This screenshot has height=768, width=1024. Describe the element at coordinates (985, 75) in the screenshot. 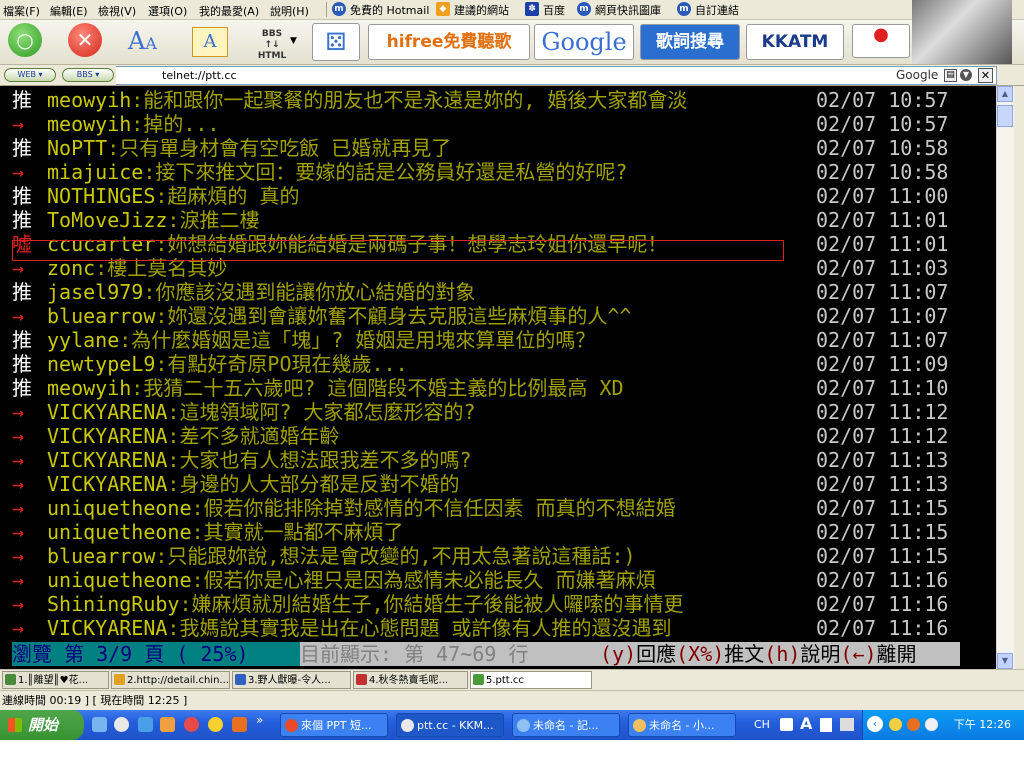

I see `close-icon: ✕` at that location.